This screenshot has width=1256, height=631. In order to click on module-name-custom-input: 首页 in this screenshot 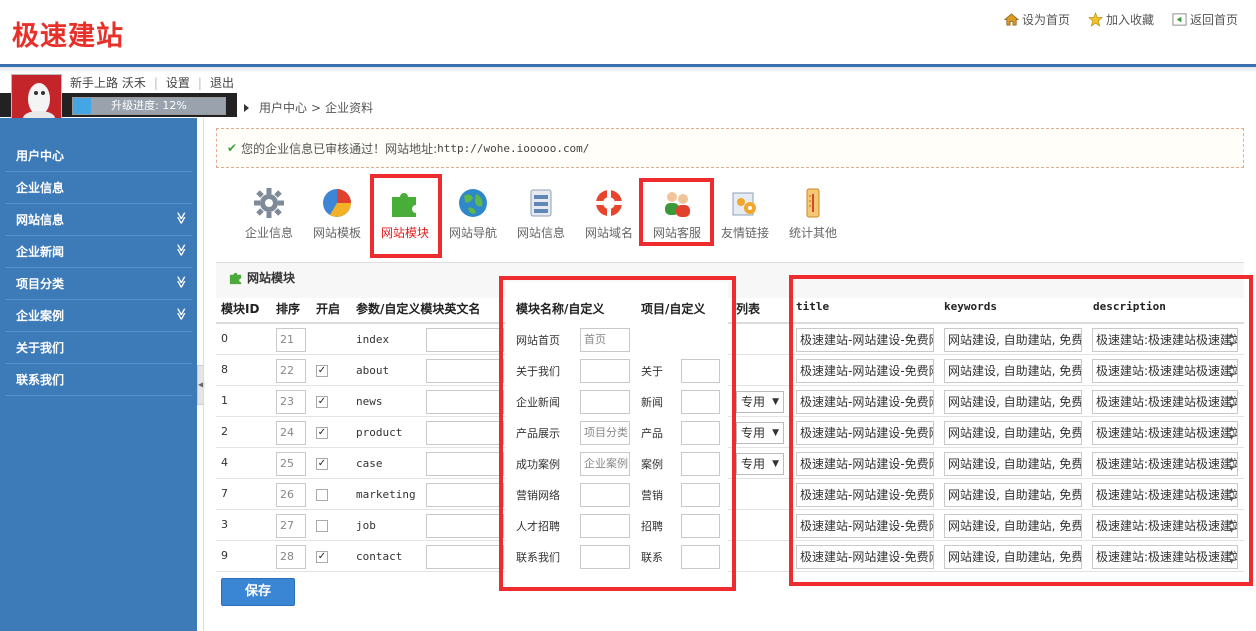, I will do `click(605, 340)`.